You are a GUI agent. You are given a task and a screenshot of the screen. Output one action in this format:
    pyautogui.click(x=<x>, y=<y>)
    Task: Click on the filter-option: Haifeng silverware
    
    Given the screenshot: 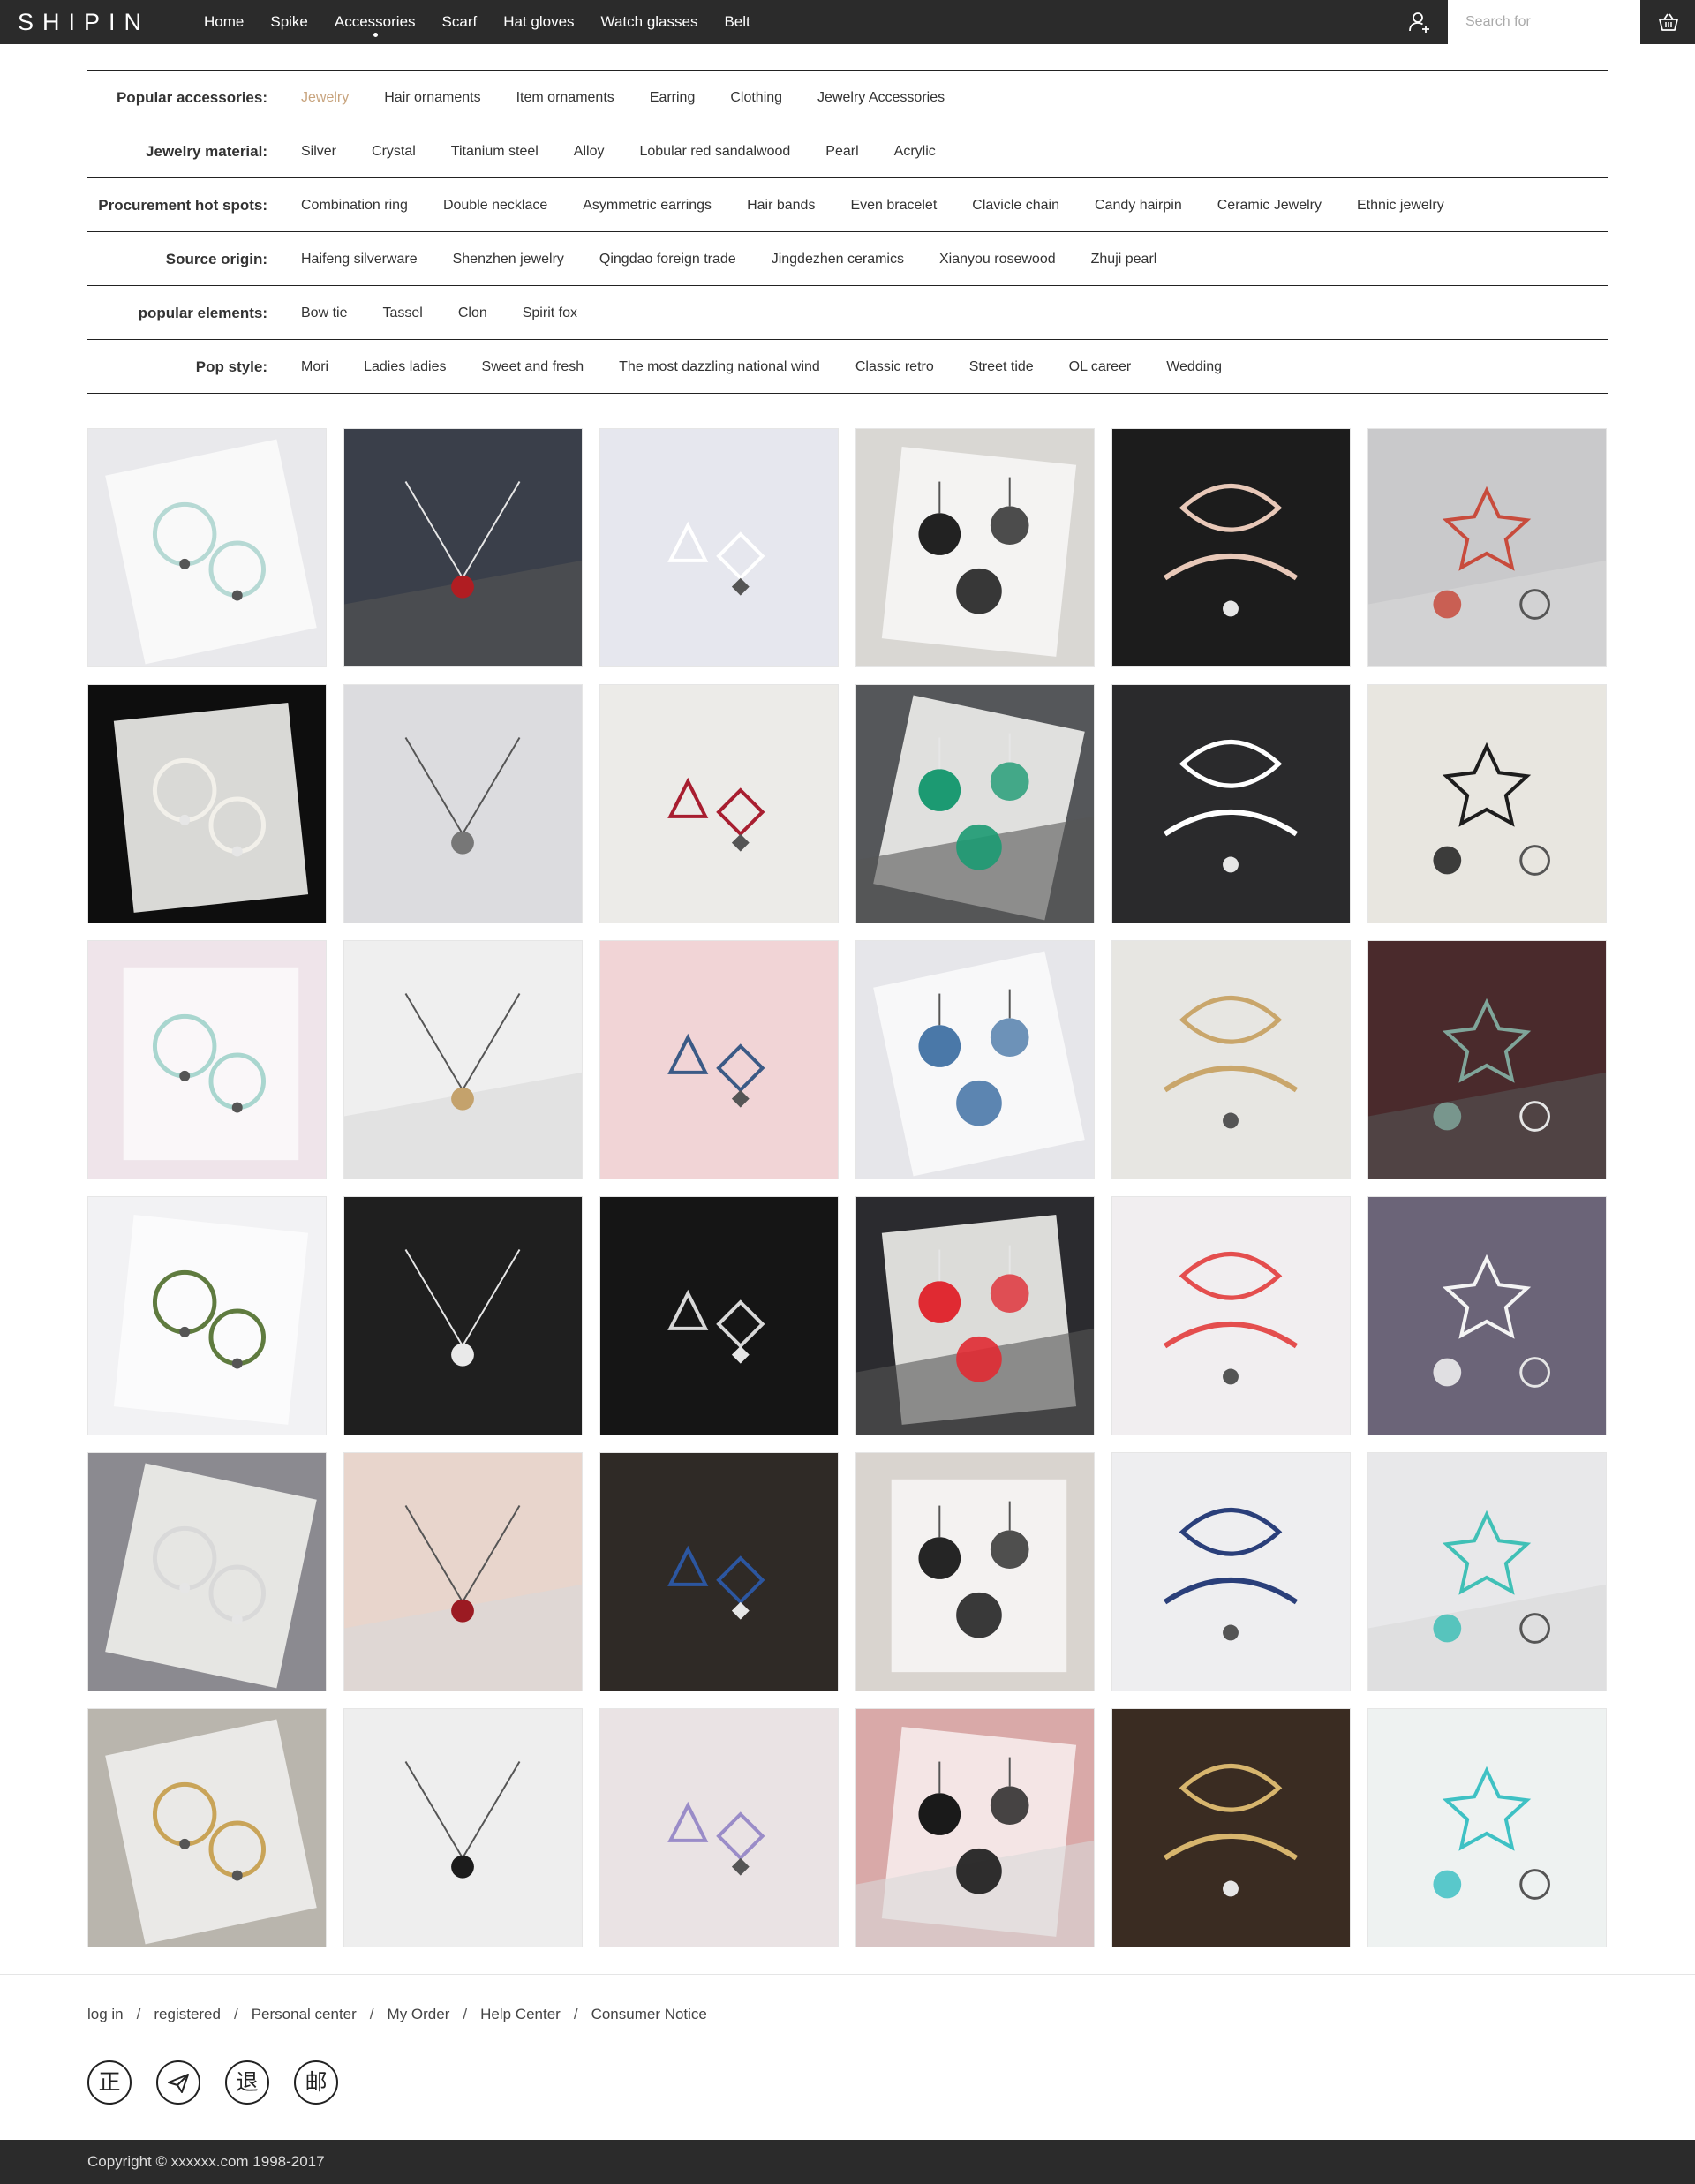 What is the action you would take?
    pyautogui.click(x=359, y=259)
    